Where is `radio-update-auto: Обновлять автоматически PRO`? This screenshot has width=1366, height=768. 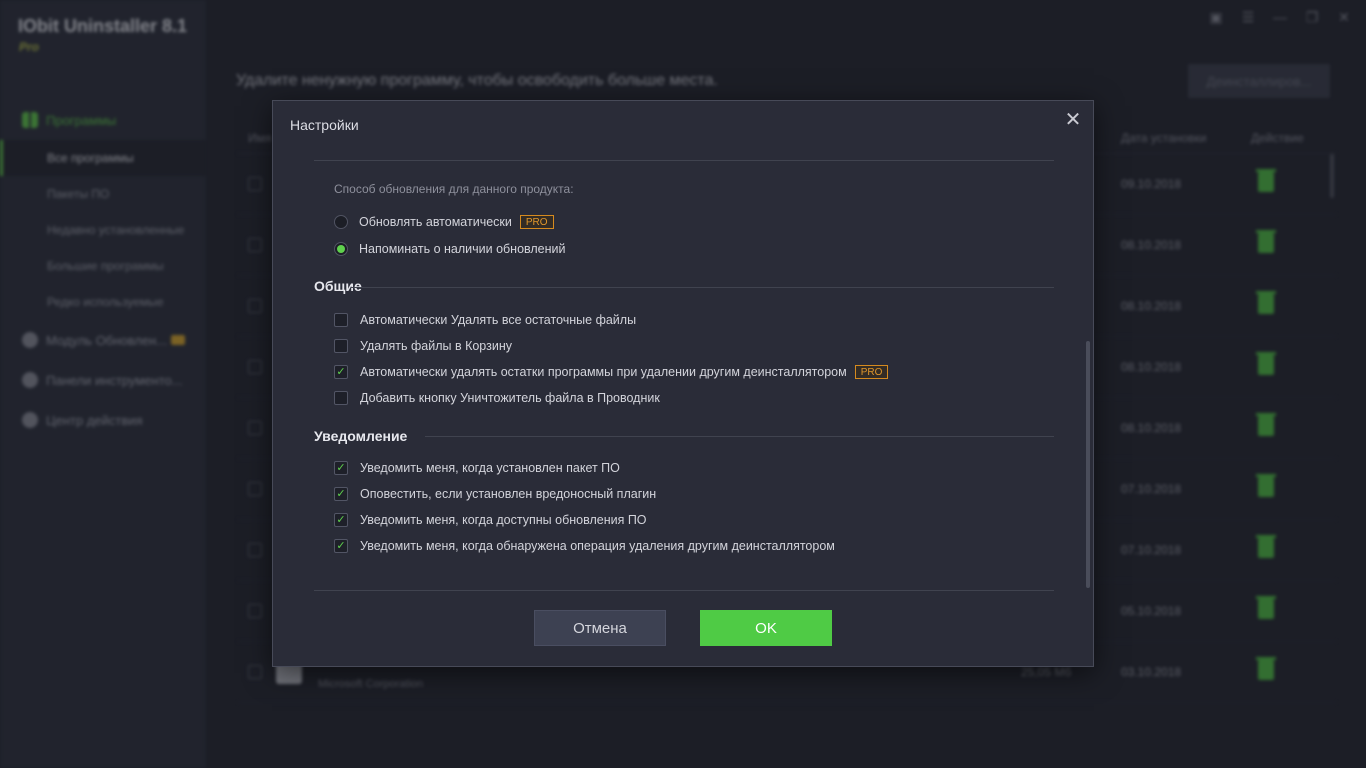
radio-update-auto: Обновлять автоматически PRO is located at coordinates (444, 222).